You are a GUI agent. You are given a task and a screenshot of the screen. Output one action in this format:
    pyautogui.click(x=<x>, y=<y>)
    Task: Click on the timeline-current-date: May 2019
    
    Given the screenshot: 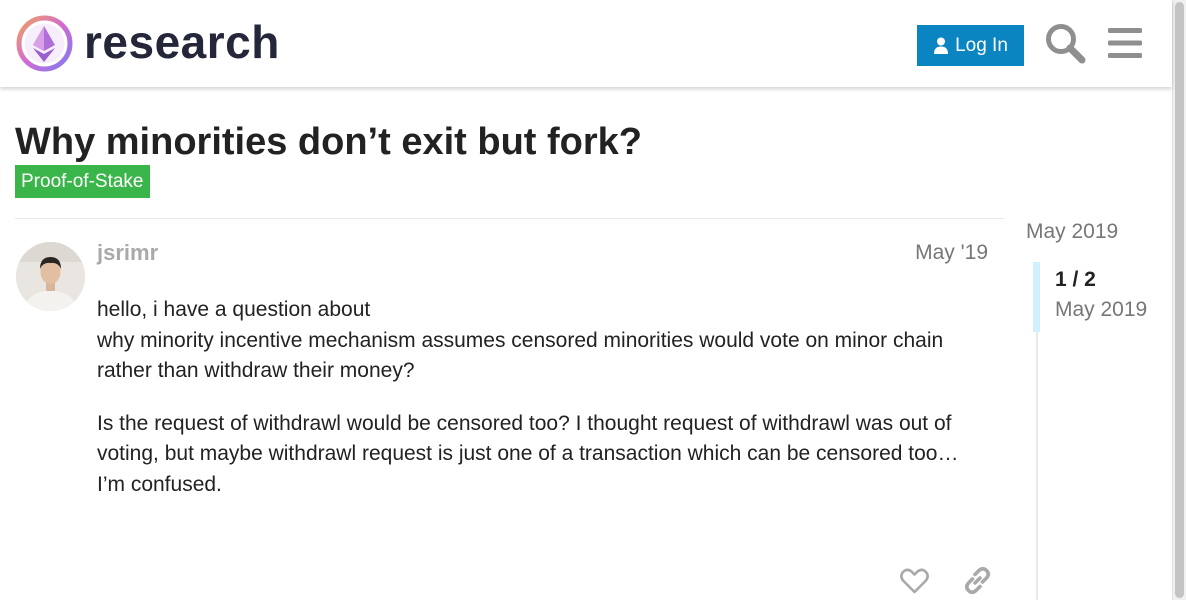 What is the action you would take?
    pyautogui.click(x=1101, y=309)
    